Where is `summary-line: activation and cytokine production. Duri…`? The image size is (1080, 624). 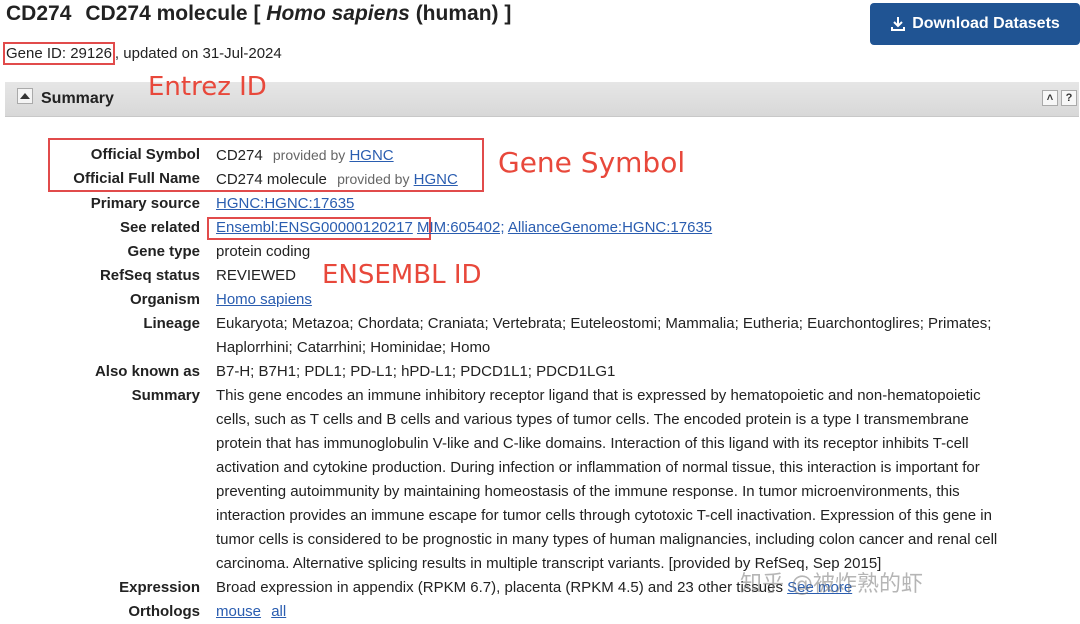 summary-line: activation and cytokine production. Duri… is located at coordinates (598, 467).